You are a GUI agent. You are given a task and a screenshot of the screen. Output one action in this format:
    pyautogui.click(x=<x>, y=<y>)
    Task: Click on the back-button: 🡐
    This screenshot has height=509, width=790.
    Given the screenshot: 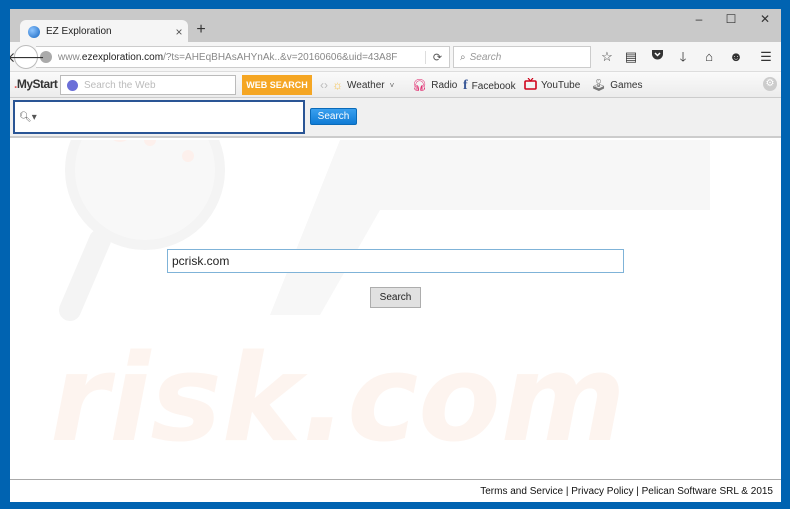 What is the action you would take?
    pyautogui.click(x=27, y=57)
    